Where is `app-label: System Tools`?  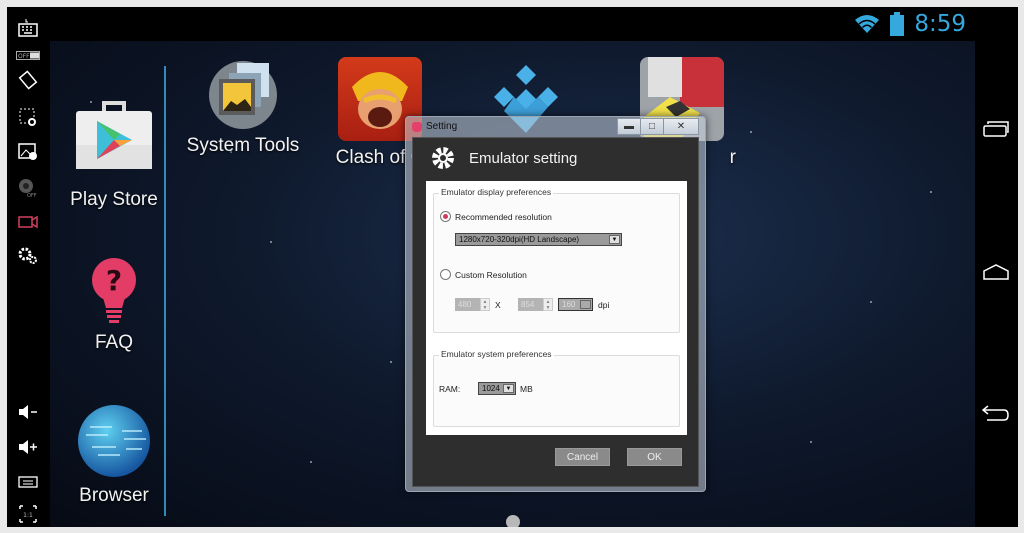 app-label: System Tools is located at coordinates (243, 145).